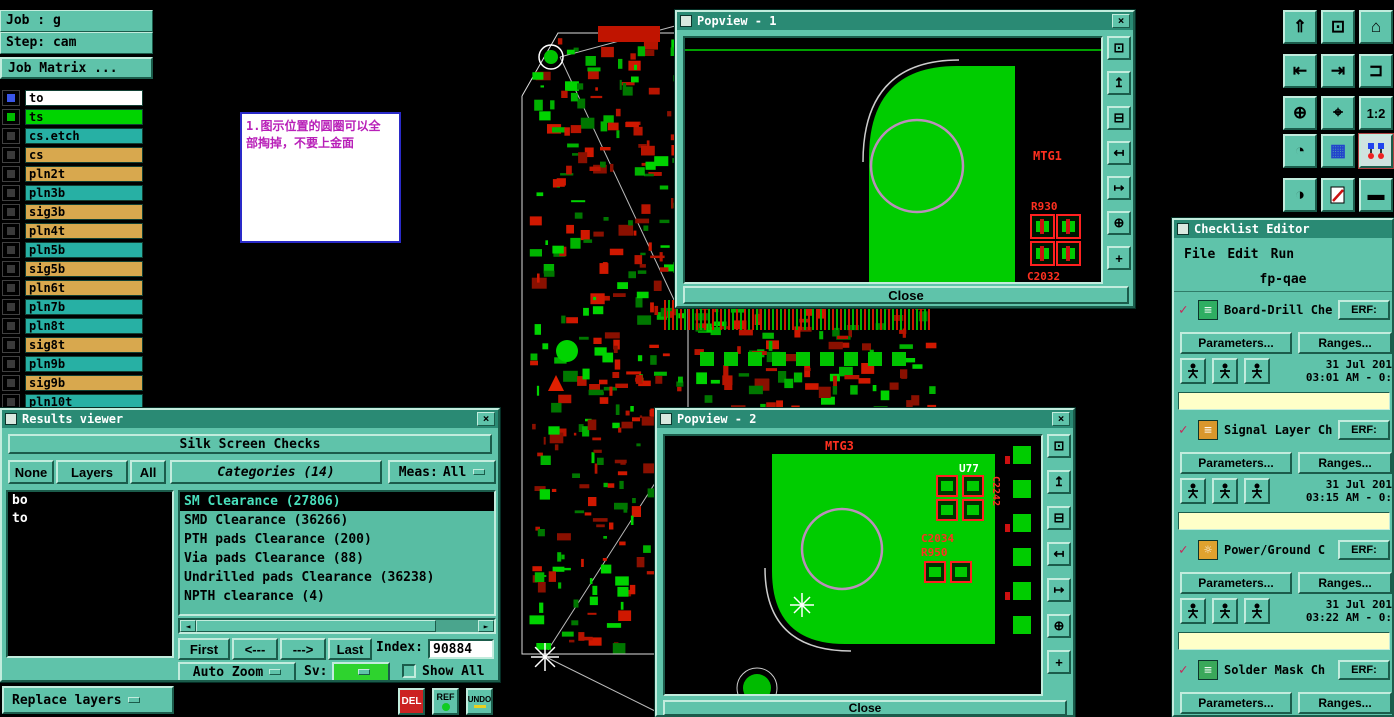 Image resolution: width=1394 pixels, height=717 pixels. I want to click on panel-up-icon: ⇑, so click(1300, 27).